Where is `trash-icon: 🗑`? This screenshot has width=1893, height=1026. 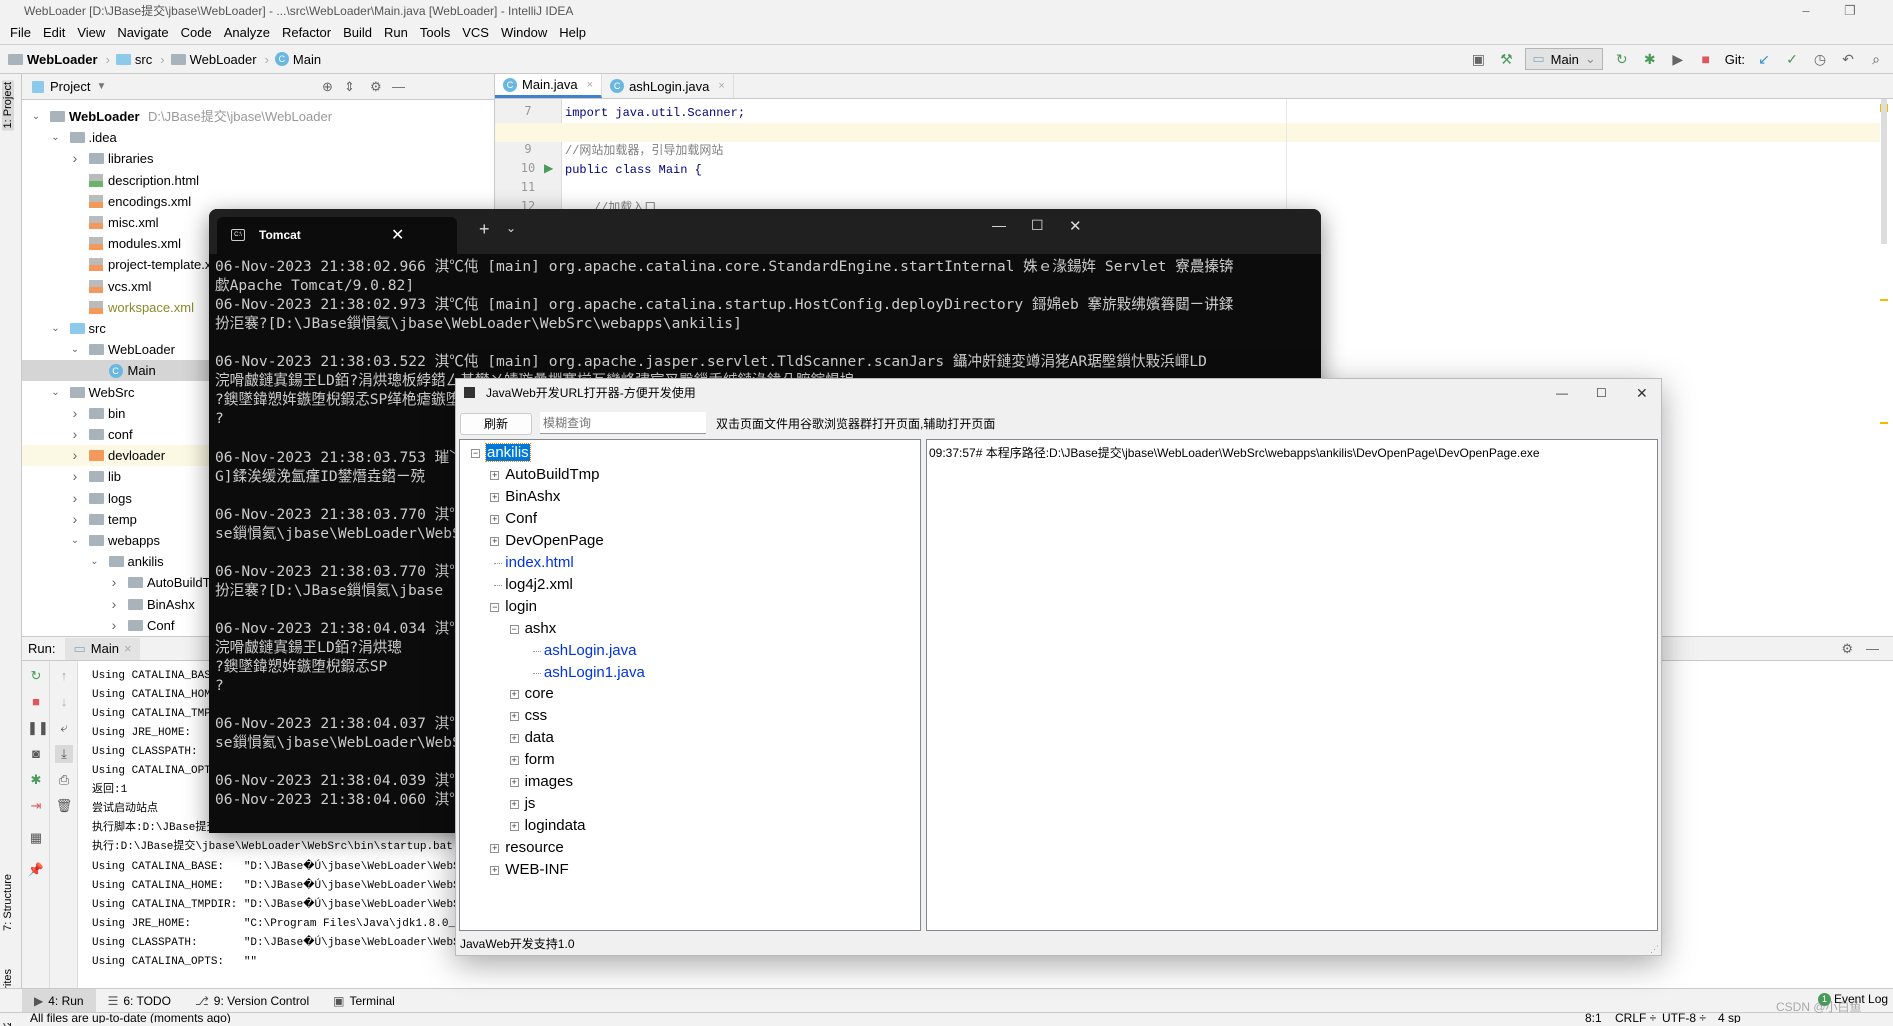 trash-icon: 🗑 is located at coordinates (64, 806).